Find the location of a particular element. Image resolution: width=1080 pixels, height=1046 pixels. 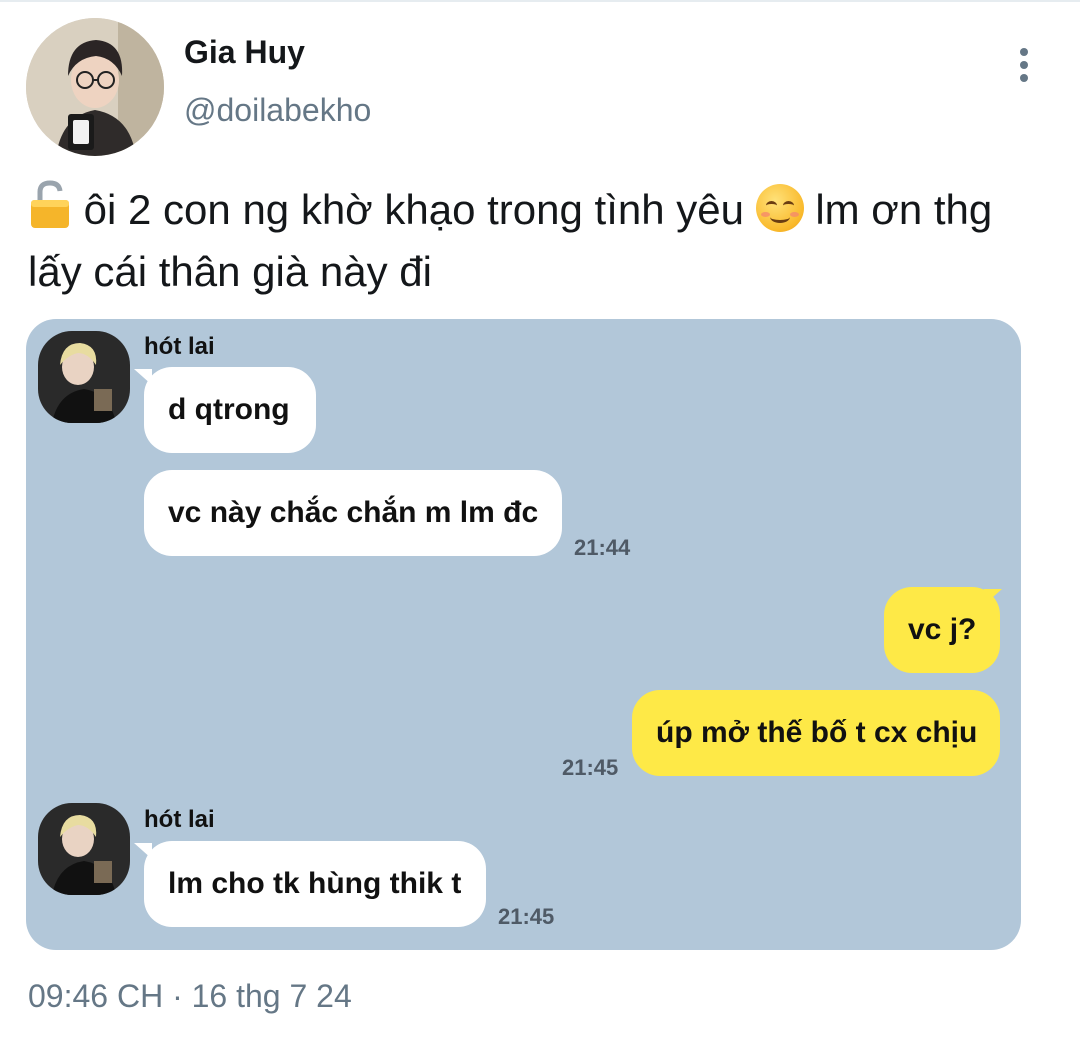

chat-bubble-outgoing: vc j? is located at coordinates (942, 630).